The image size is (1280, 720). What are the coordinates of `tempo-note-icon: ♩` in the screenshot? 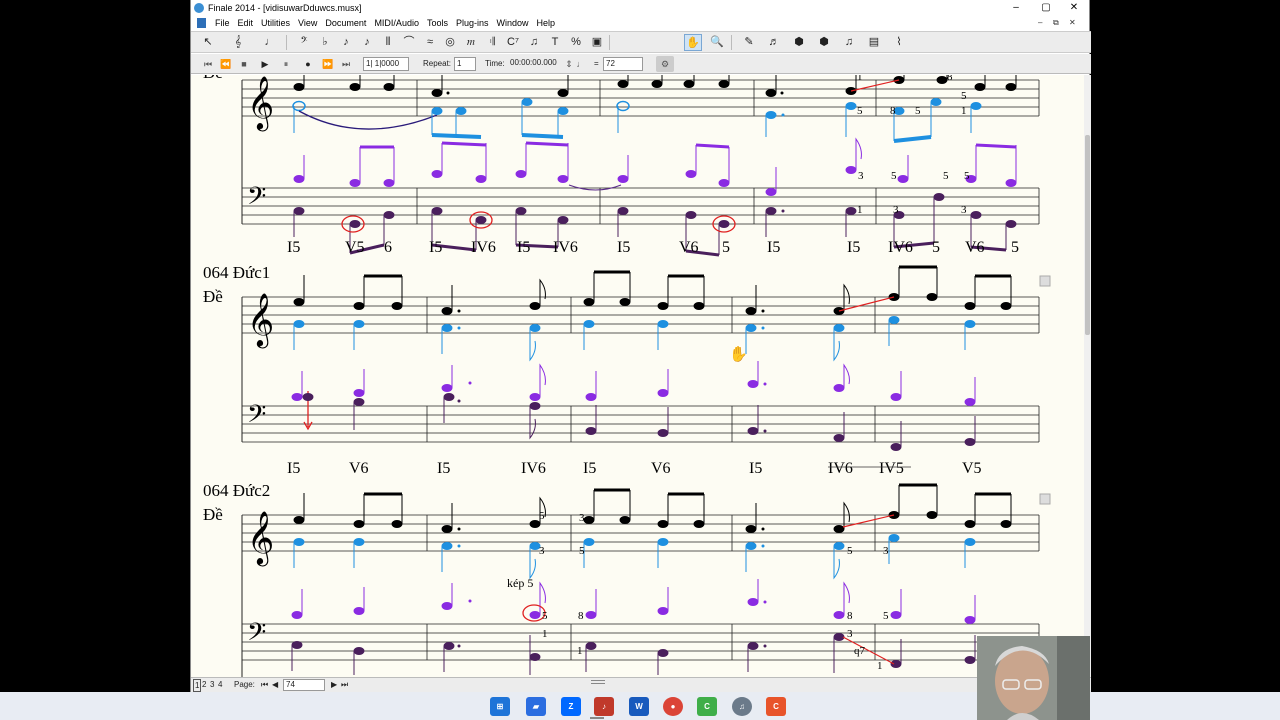 It's located at (581, 64).